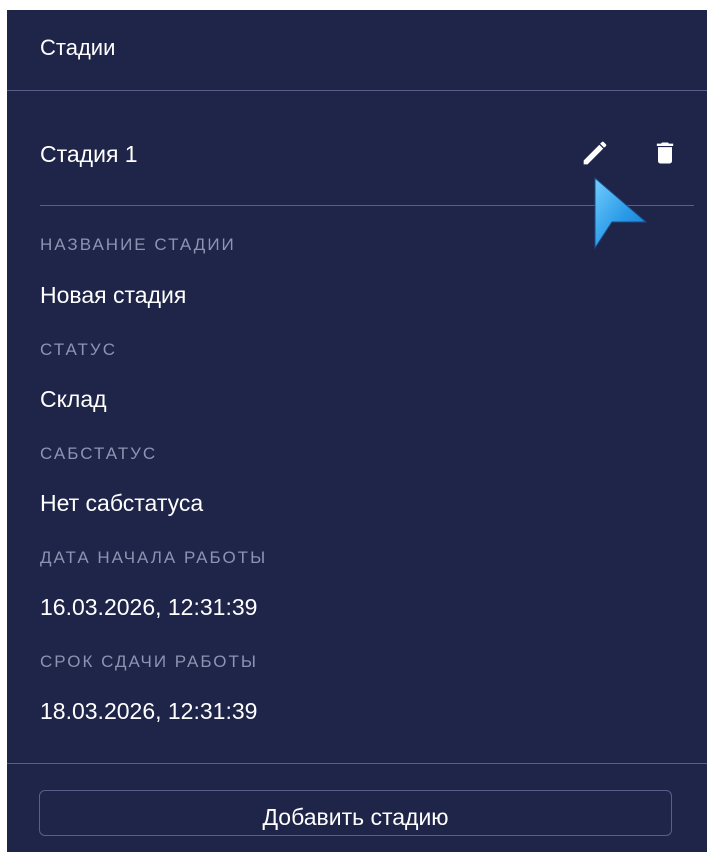 The image size is (707, 853). I want to click on deadline-label: СРОК СДАЧИ РАБОТЫ, so click(149, 661).